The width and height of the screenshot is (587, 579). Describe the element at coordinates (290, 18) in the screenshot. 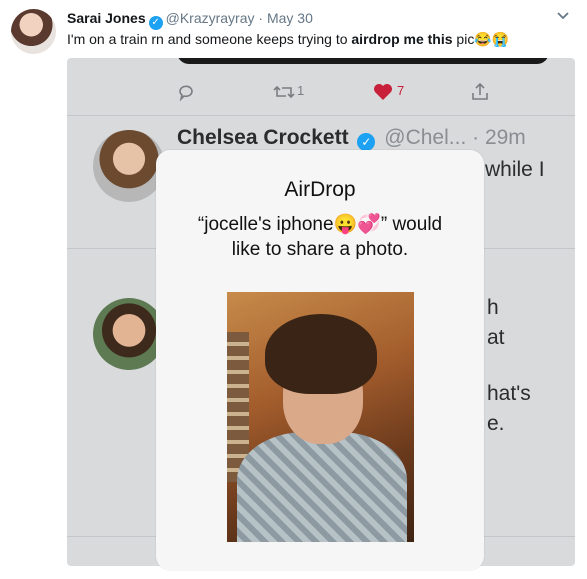

I see `tweet-date: May 30` at that location.